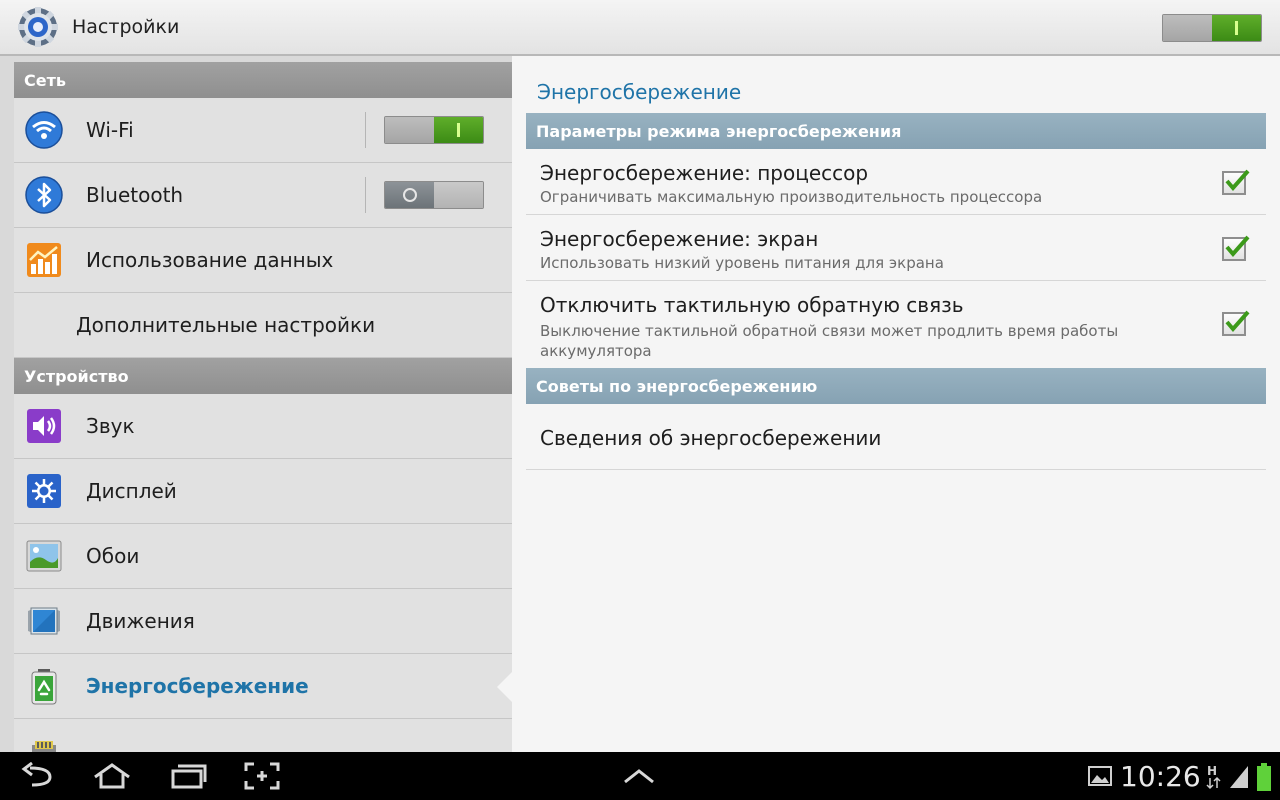 Image resolution: width=1280 pixels, height=800 pixels. What do you see at coordinates (896, 386) in the screenshot?
I see `section-header-power-saving-tips: Советы по энергосбережению` at bounding box center [896, 386].